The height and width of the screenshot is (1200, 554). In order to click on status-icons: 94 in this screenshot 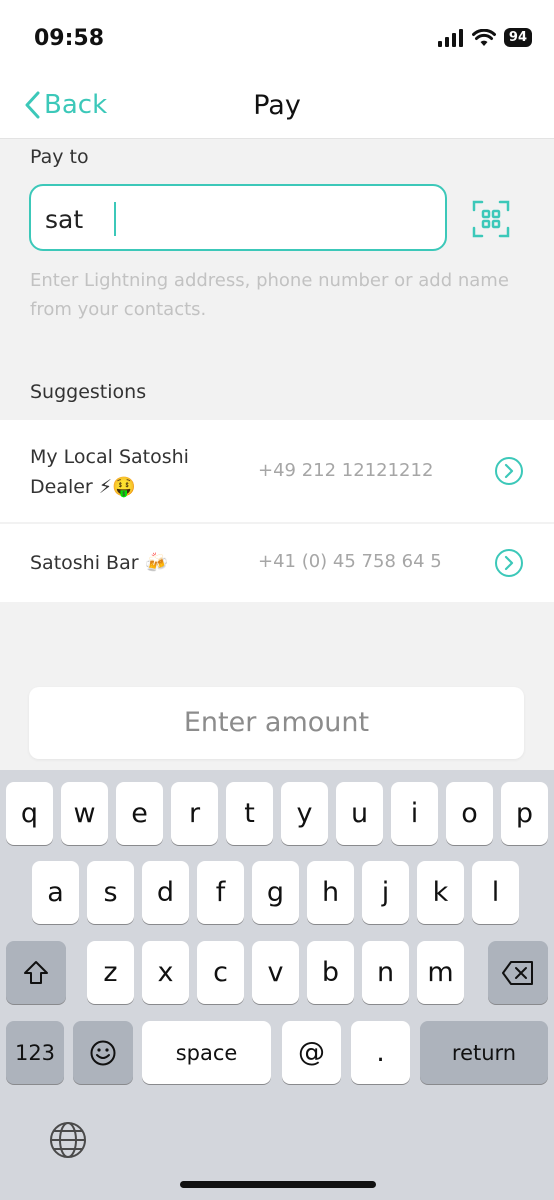, I will do `click(484, 37)`.